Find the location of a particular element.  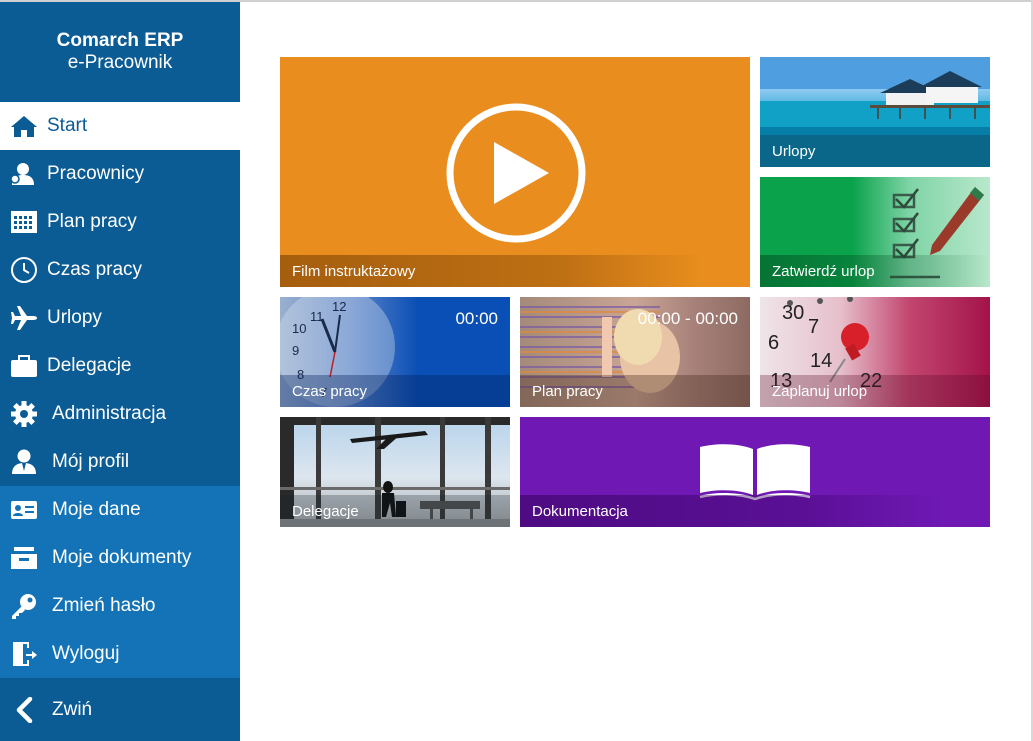

id-card-icon is located at coordinates (23, 510).